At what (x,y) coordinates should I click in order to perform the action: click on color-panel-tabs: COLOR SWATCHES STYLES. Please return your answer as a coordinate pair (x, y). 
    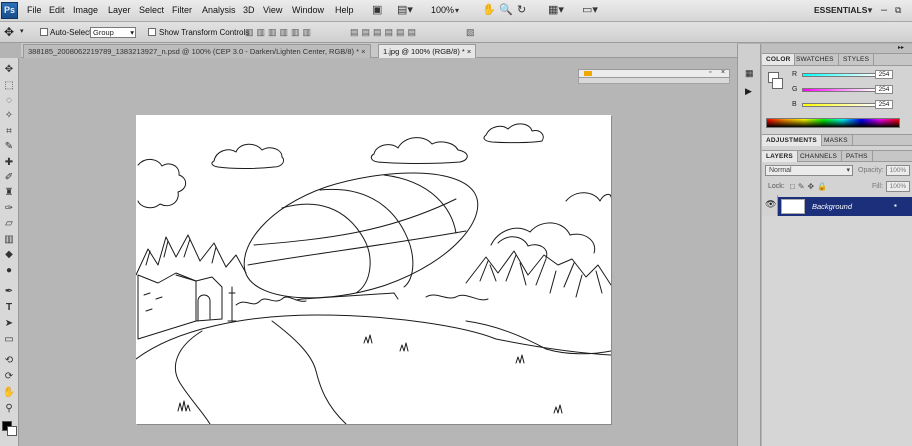
    Looking at the image, I should click on (837, 60).